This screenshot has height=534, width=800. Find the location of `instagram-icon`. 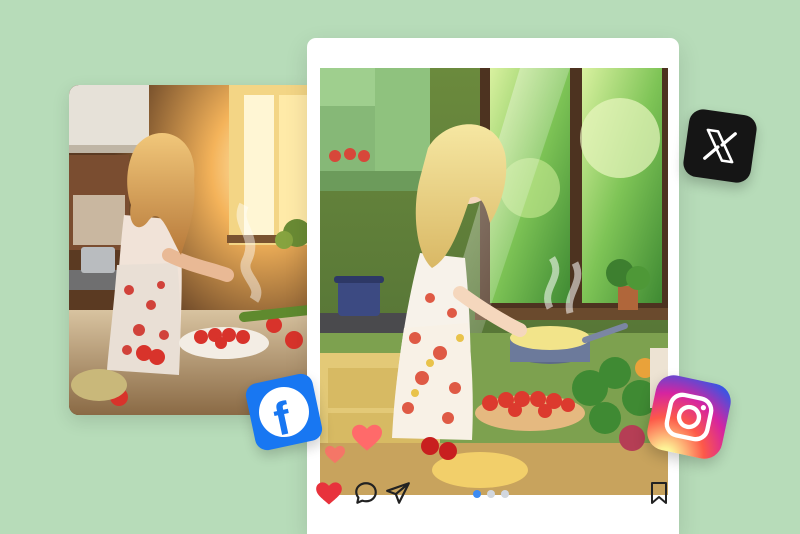

instagram-icon is located at coordinates (689, 417).